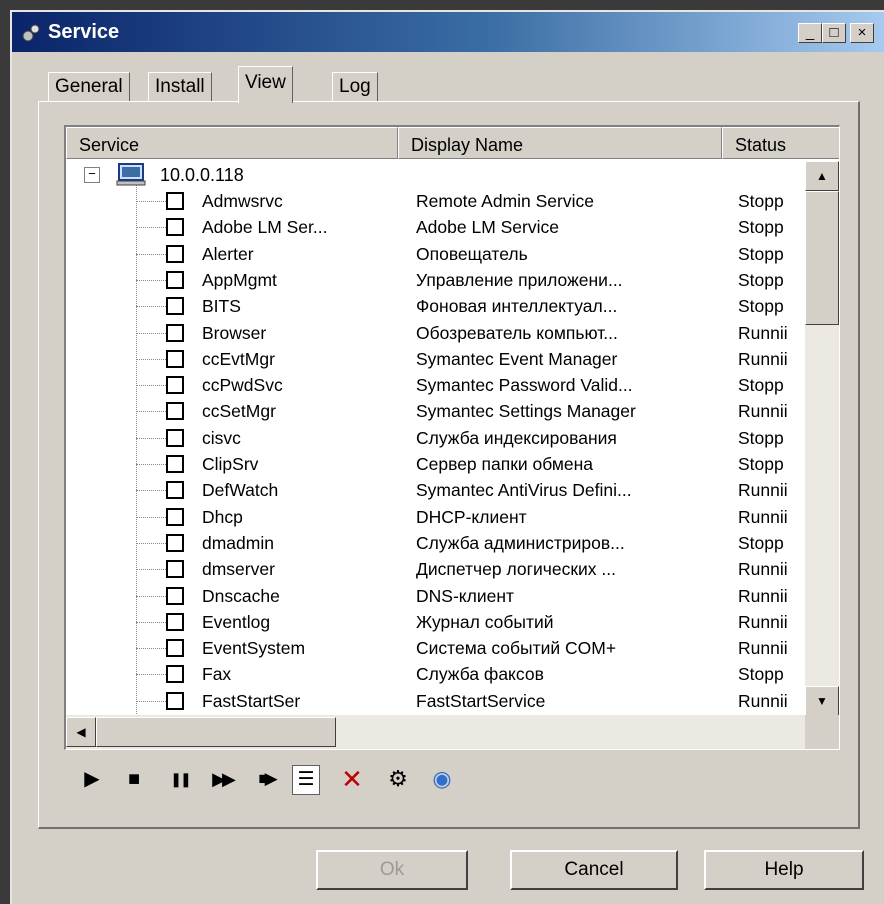 This screenshot has height=904, width=884. What do you see at coordinates (436, 360) in the screenshot?
I see `list-item: ccEvtMgr Symantec Event Manager Runnii` at bounding box center [436, 360].